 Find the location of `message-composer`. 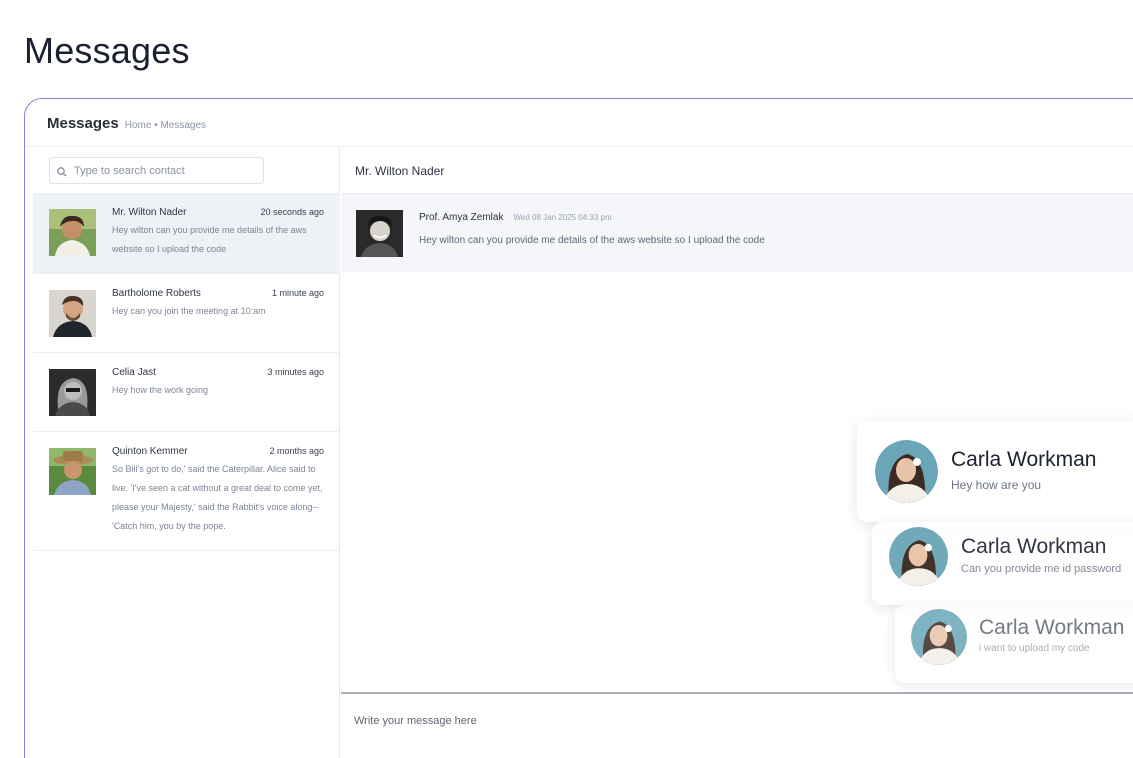

message-composer is located at coordinates (737, 725).